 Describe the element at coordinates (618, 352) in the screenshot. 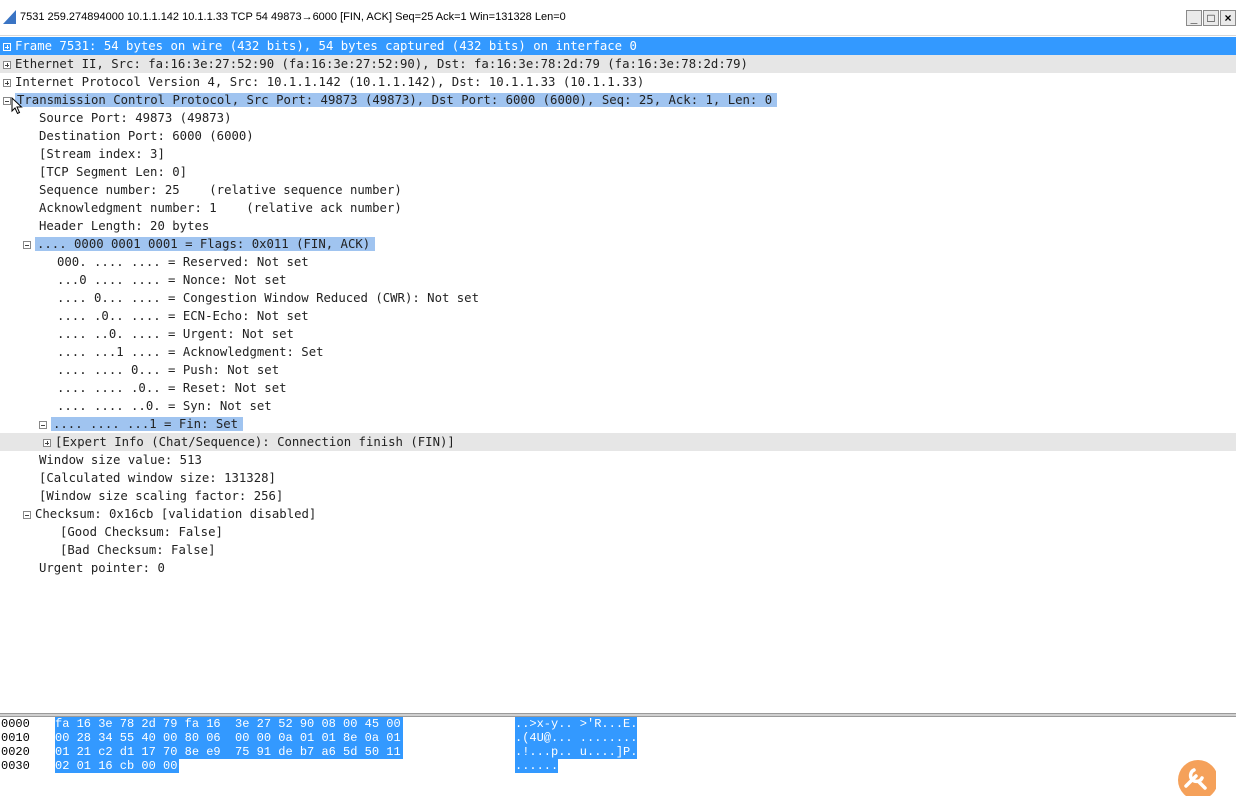

I see `flag-bit: .... ...1 .... = Acknowledgment: Set` at that location.